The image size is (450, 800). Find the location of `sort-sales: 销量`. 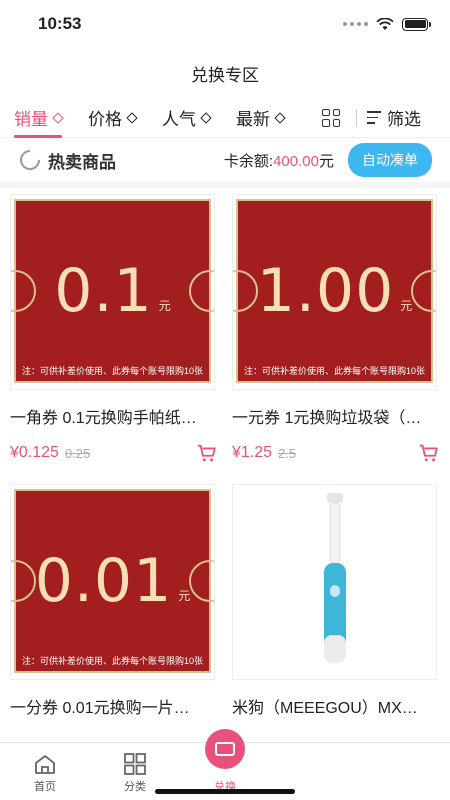

sort-sales: 销量 is located at coordinates (39, 118).